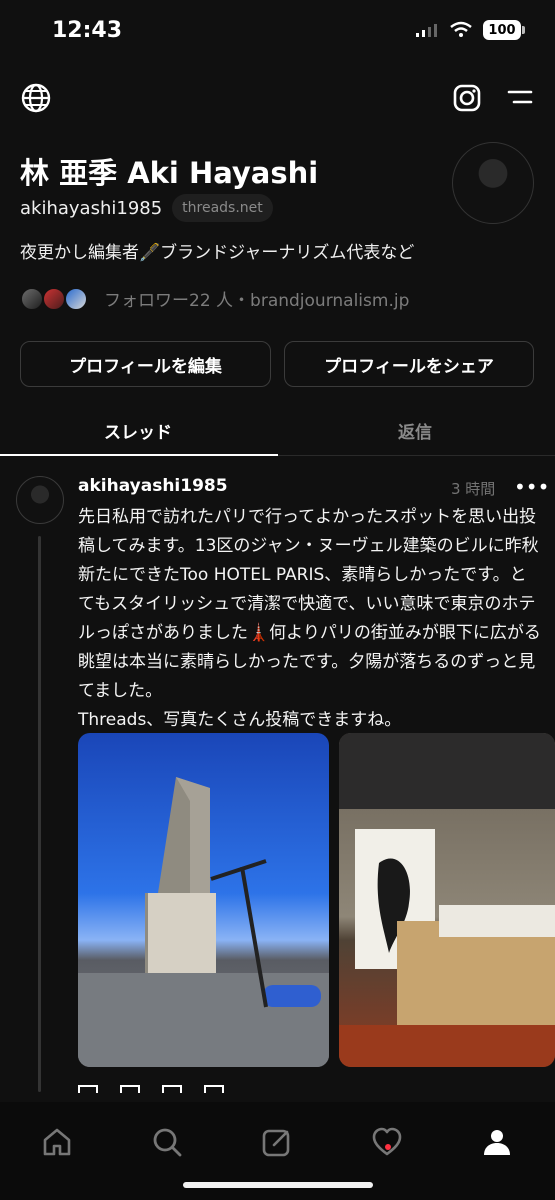 This screenshot has width=555, height=1200. Describe the element at coordinates (473, 489) in the screenshot. I see `post-time: 3 時間` at that location.